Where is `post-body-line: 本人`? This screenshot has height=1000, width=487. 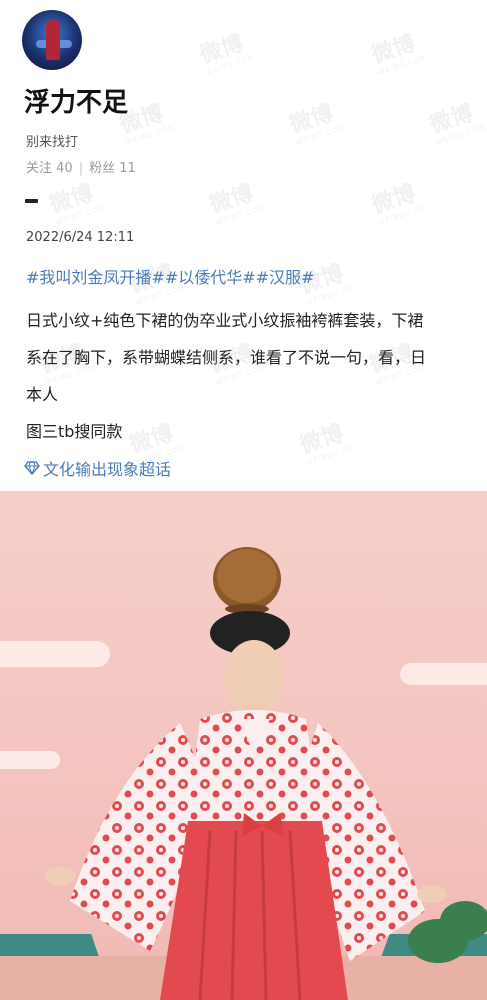
post-body-line: 本人 is located at coordinates (42, 394).